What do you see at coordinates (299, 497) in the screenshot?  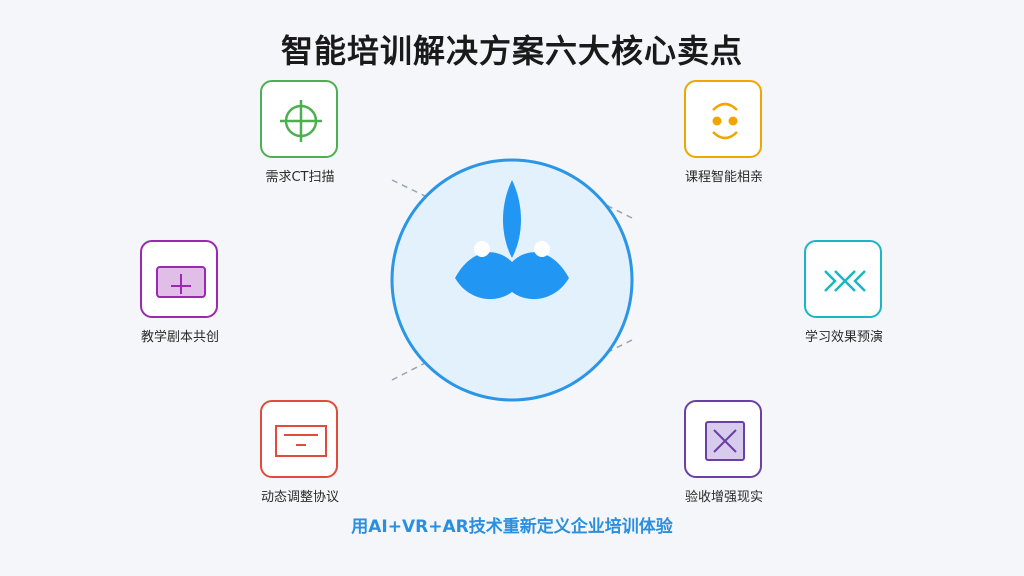 I see `node-label: 动态调整协议` at bounding box center [299, 497].